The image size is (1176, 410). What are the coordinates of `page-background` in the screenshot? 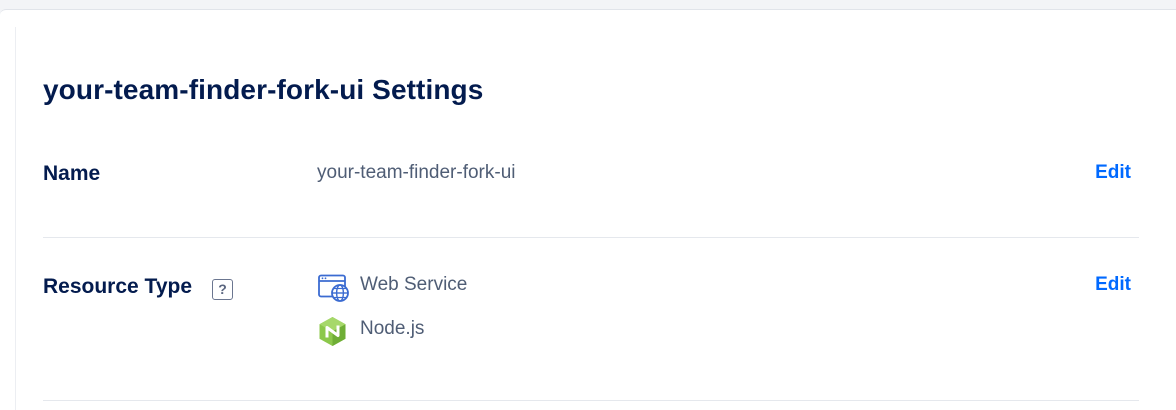 It's located at (588, 4).